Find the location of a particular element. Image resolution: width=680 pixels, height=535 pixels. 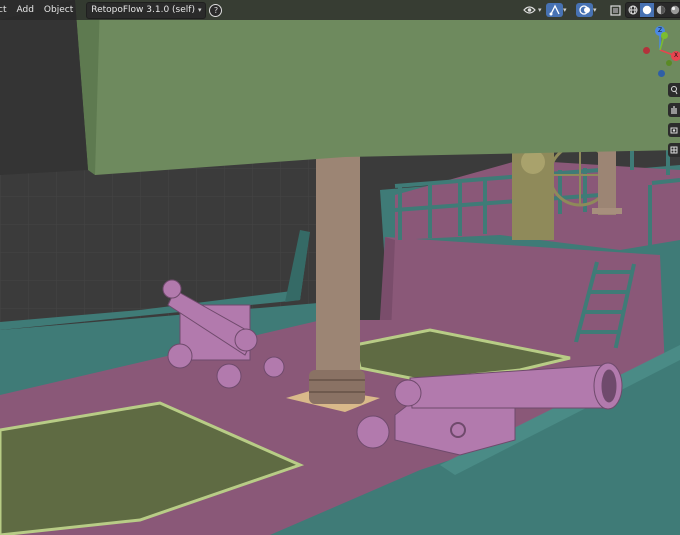

pan-hand-icon is located at coordinates (674, 110).